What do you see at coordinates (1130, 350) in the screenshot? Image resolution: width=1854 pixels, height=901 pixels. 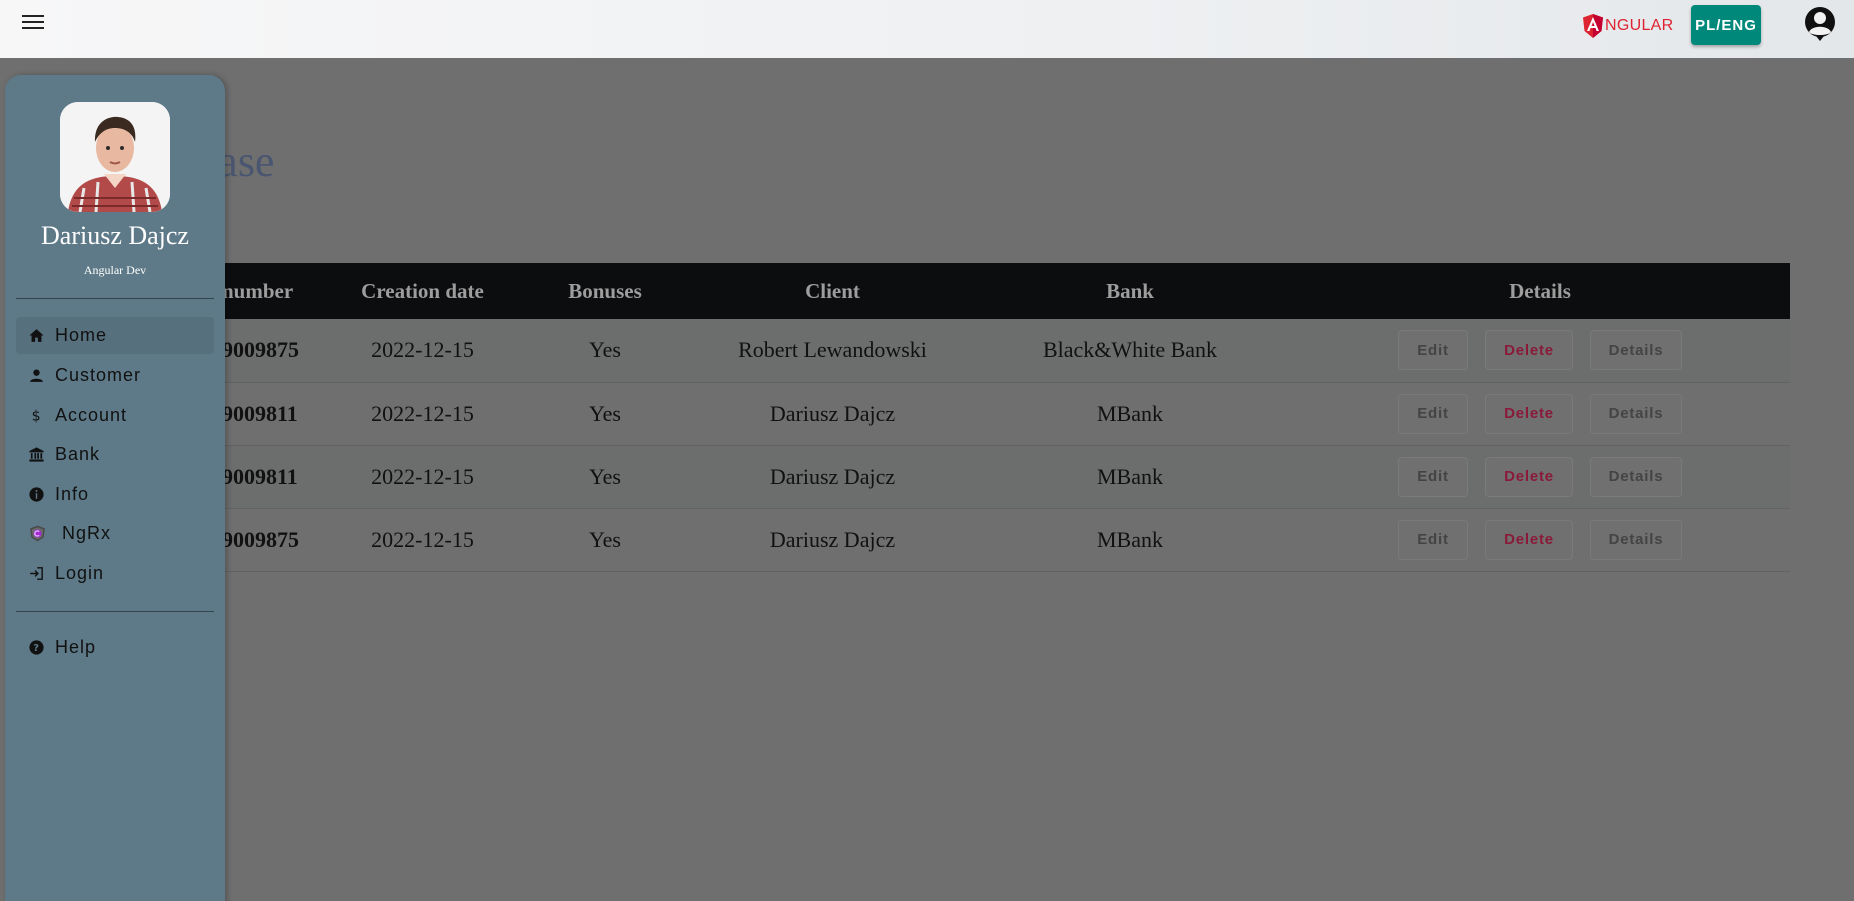 I see `bank-cell: Black&White Bank` at bounding box center [1130, 350].